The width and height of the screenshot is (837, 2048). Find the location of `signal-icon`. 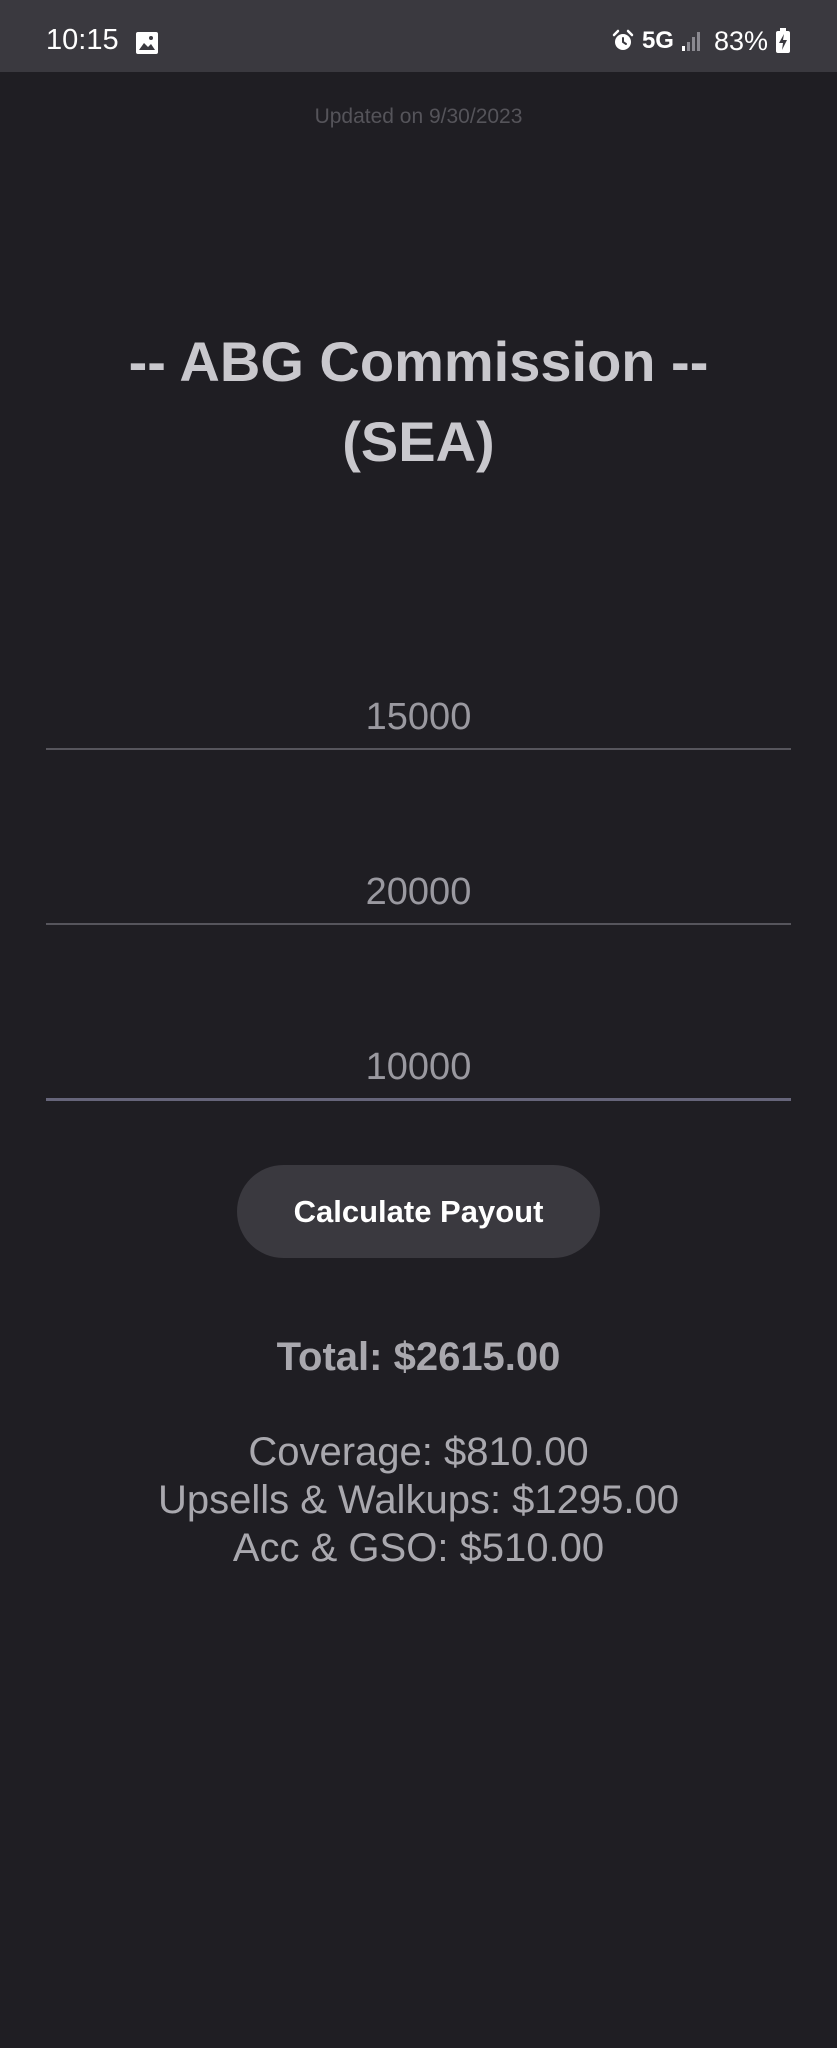

signal-icon is located at coordinates (690, 41).